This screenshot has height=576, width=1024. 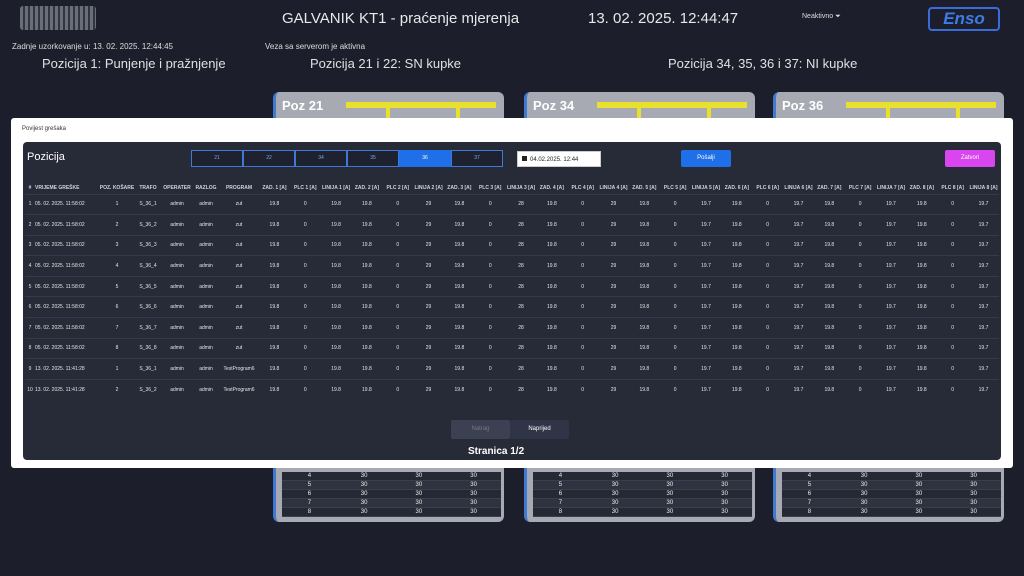 I want to click on send-button: Pošalji, so click(x=706, y=158).